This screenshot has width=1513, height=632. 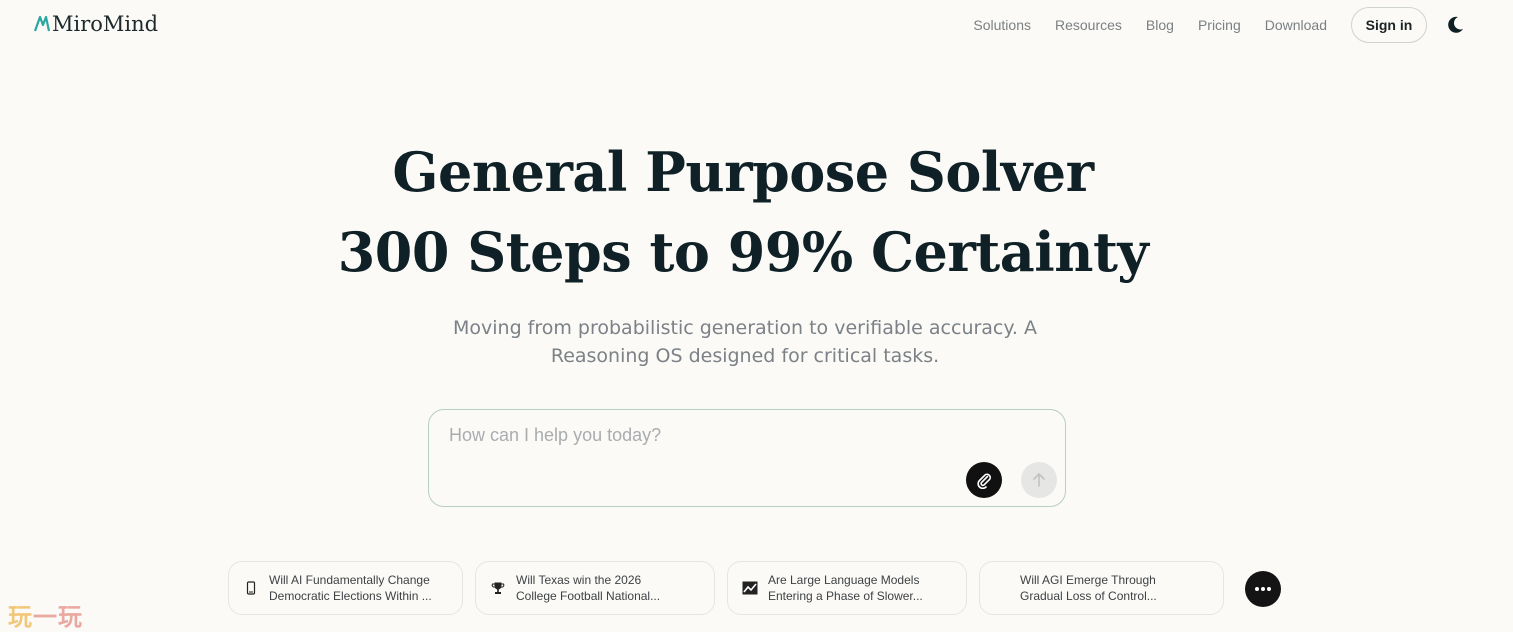 I want to click on paperclip-icon, so click(x=984, y=481).